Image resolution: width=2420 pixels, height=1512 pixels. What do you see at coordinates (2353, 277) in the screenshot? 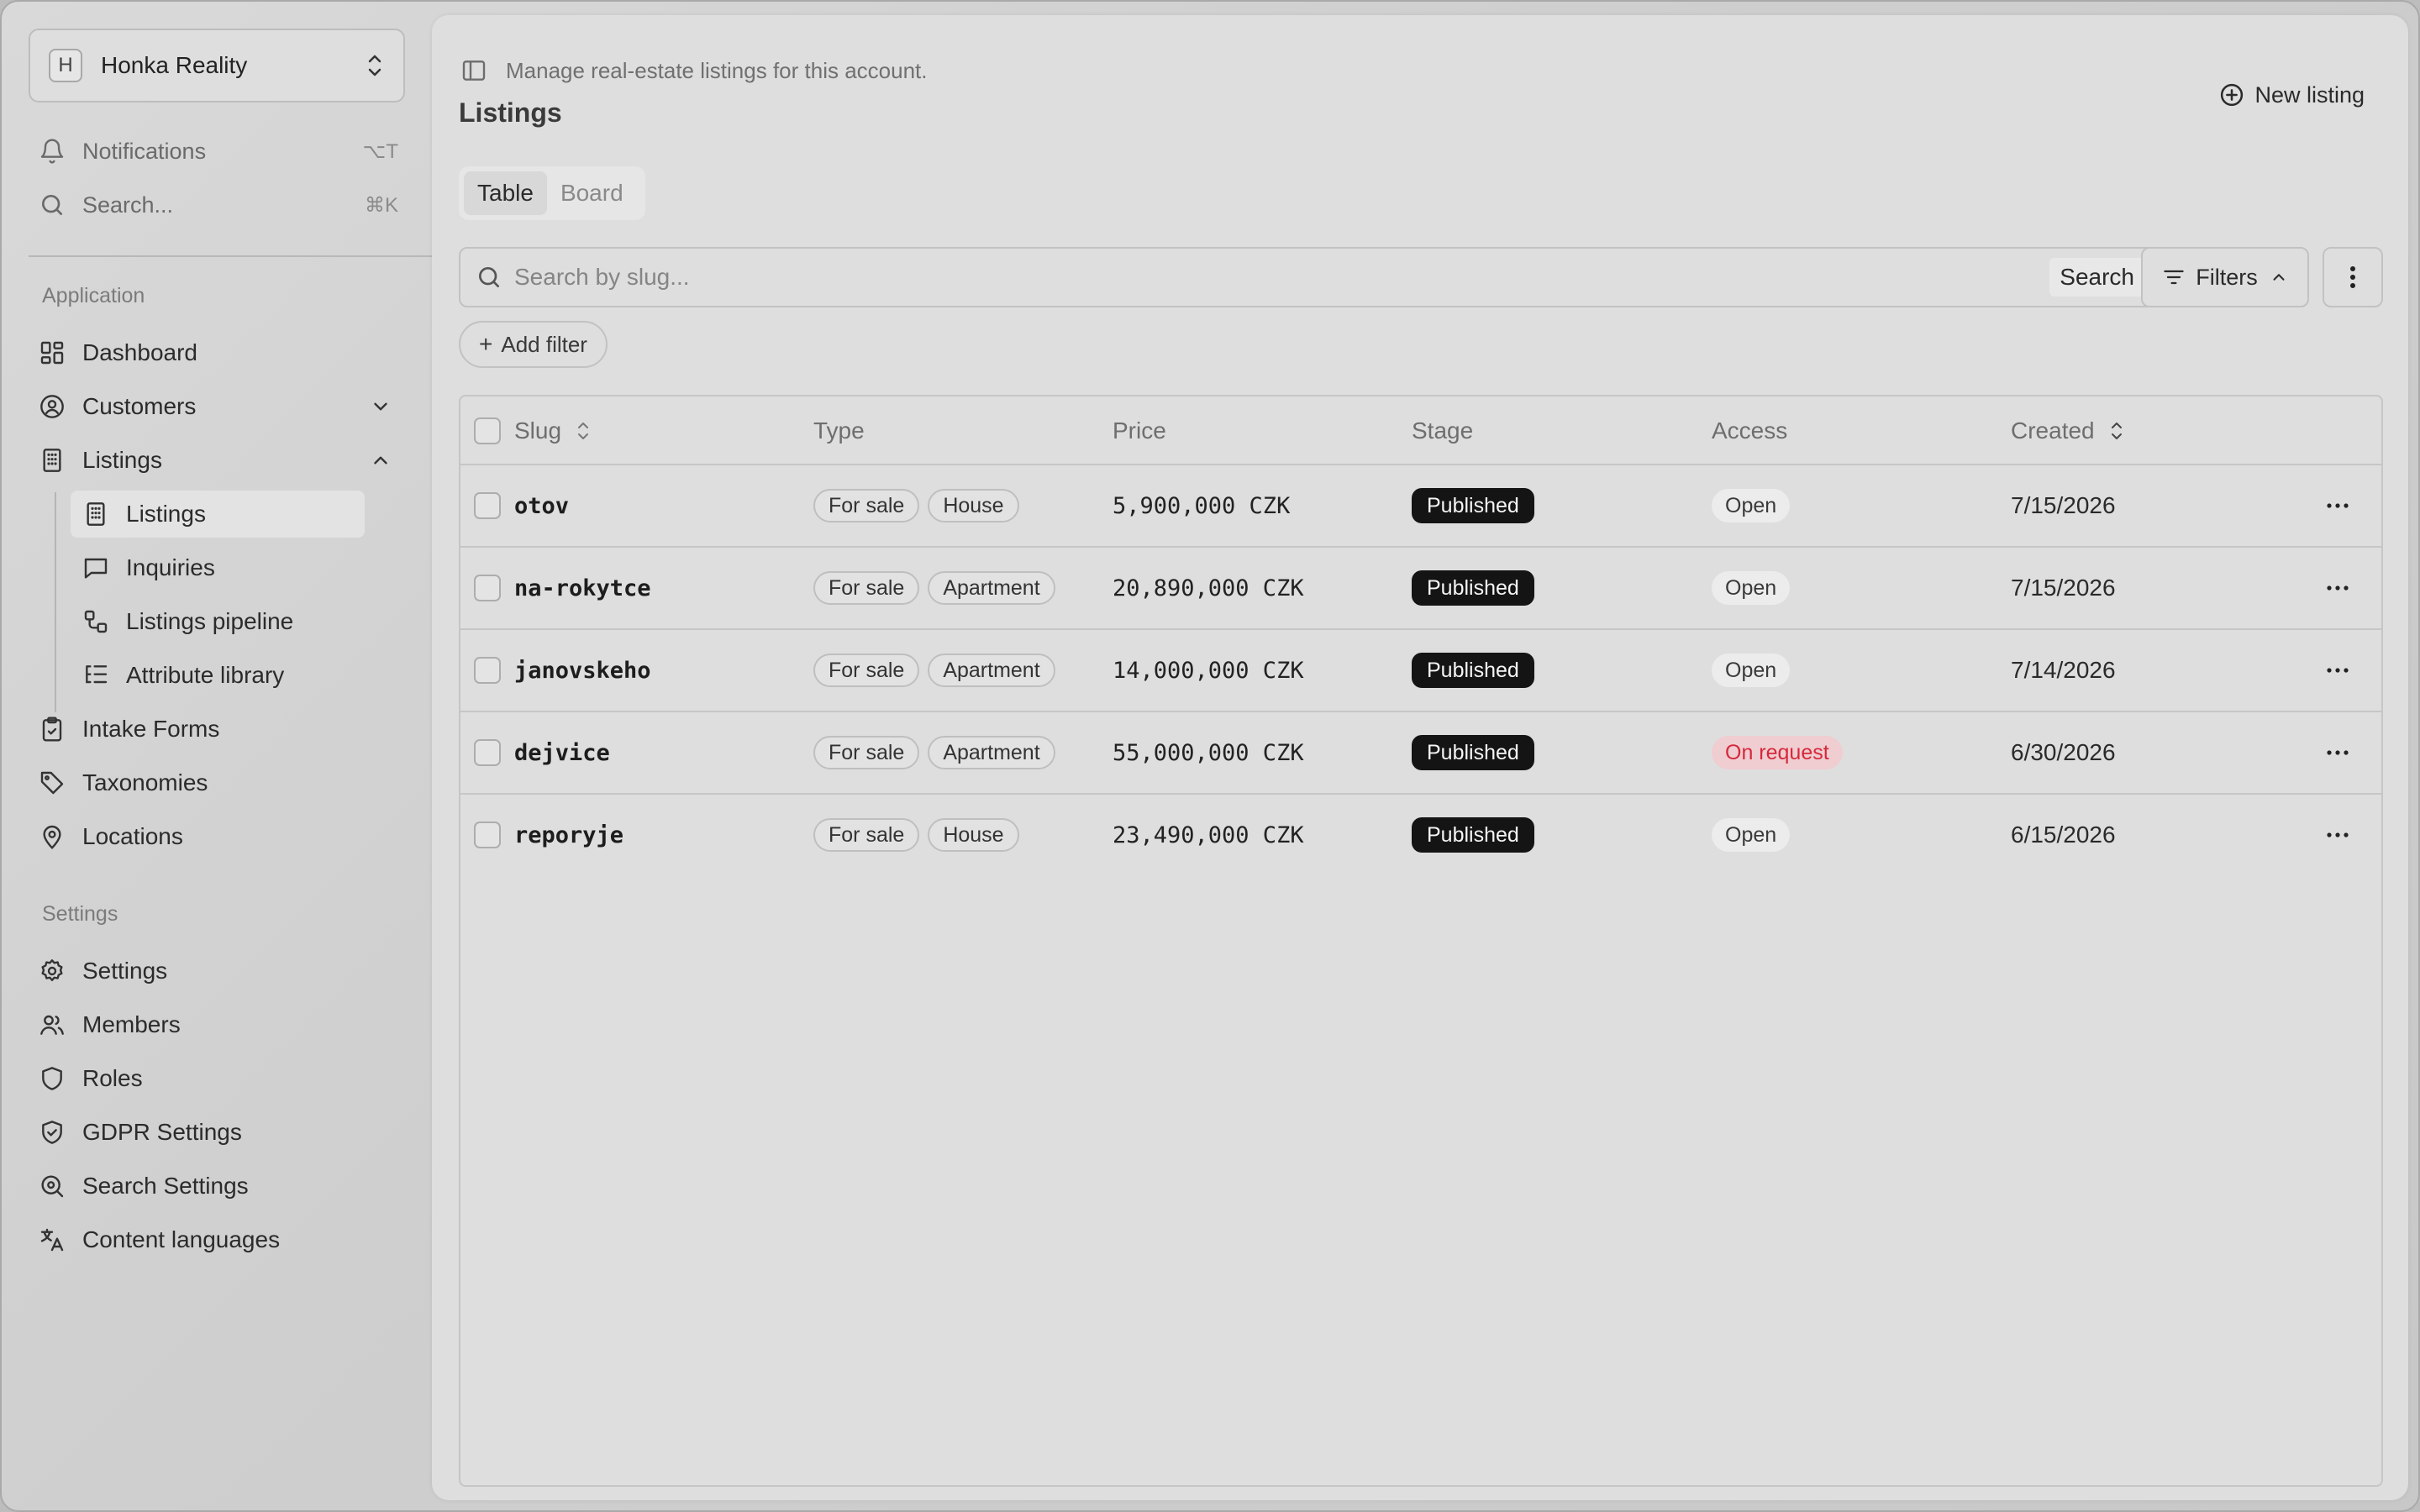
I see `more-options-button` at bounding box center [2353, 277].